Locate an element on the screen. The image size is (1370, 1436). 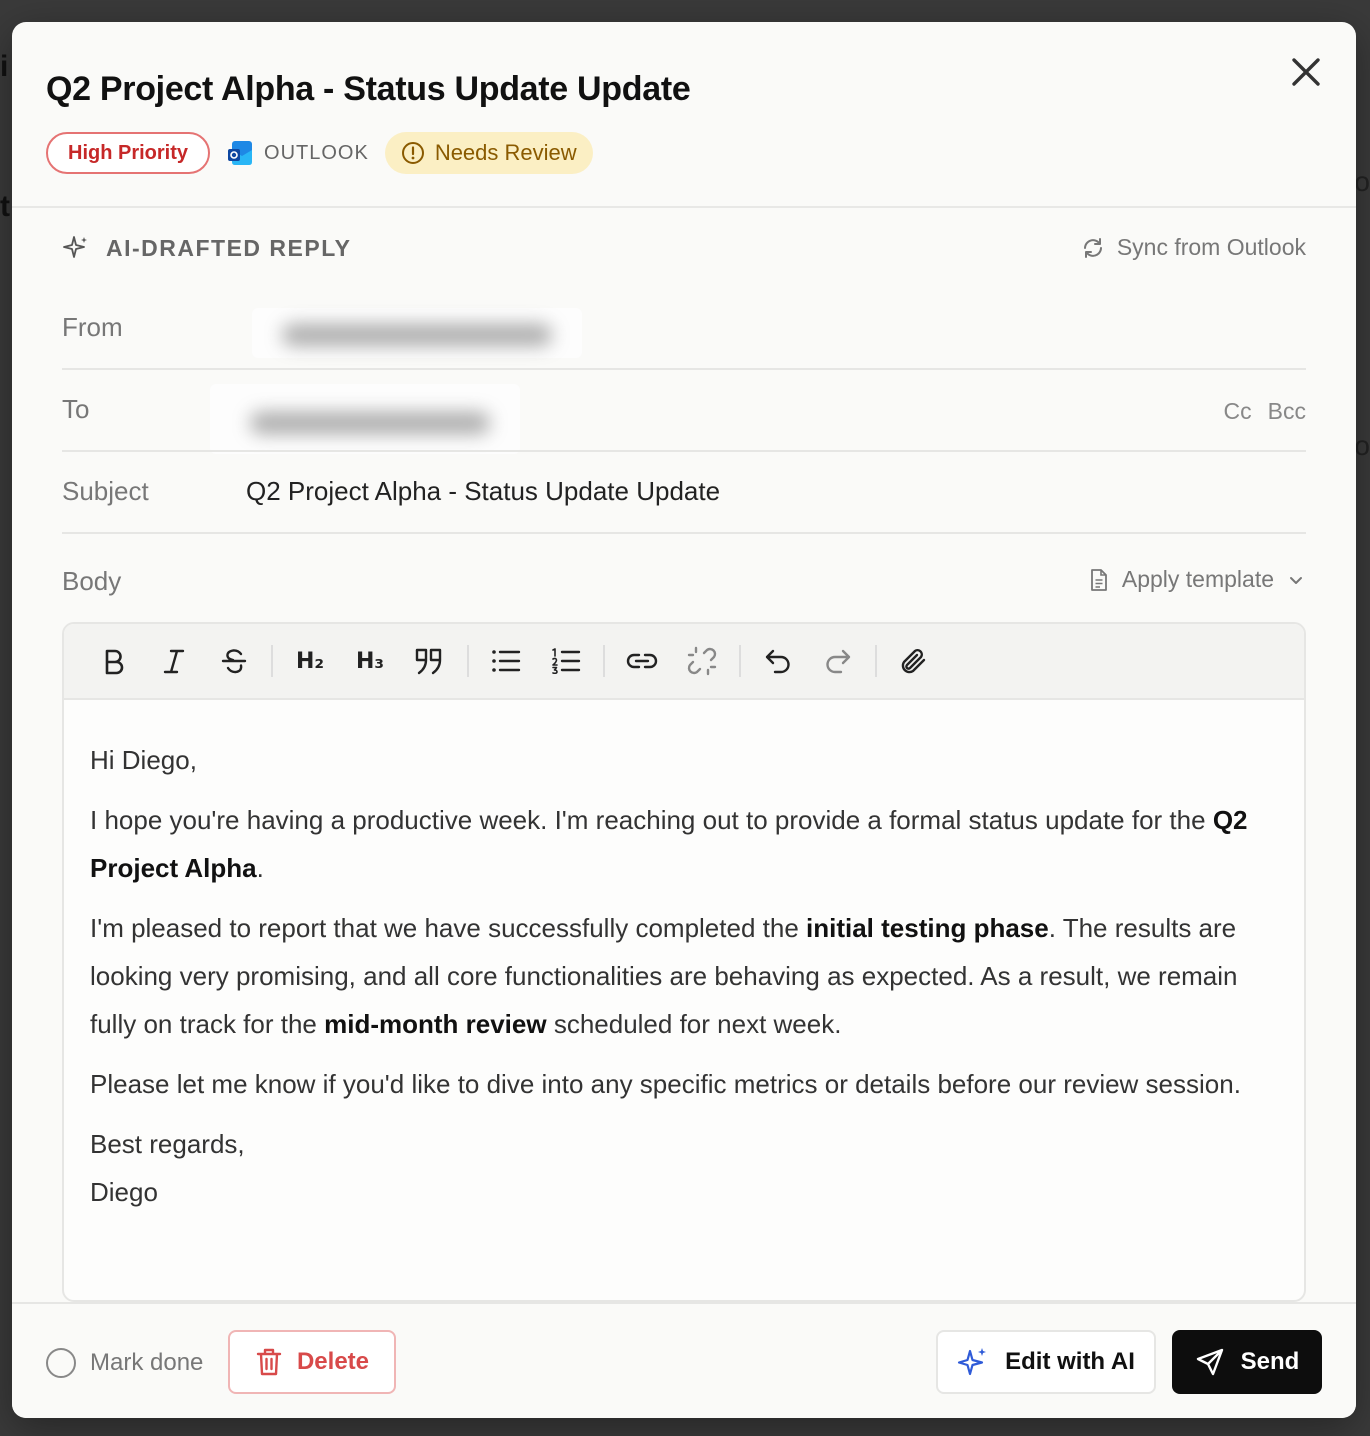
alert-circle-icon is located at coordinates (412, 153).